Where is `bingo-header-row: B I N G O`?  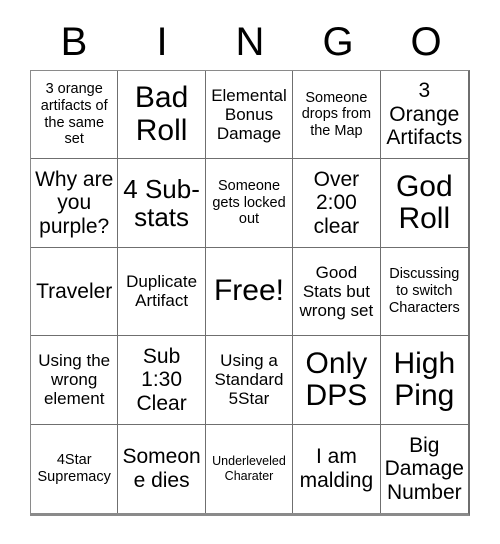
bingo-header-row: B I N G O is located at coordinates (250, 42).